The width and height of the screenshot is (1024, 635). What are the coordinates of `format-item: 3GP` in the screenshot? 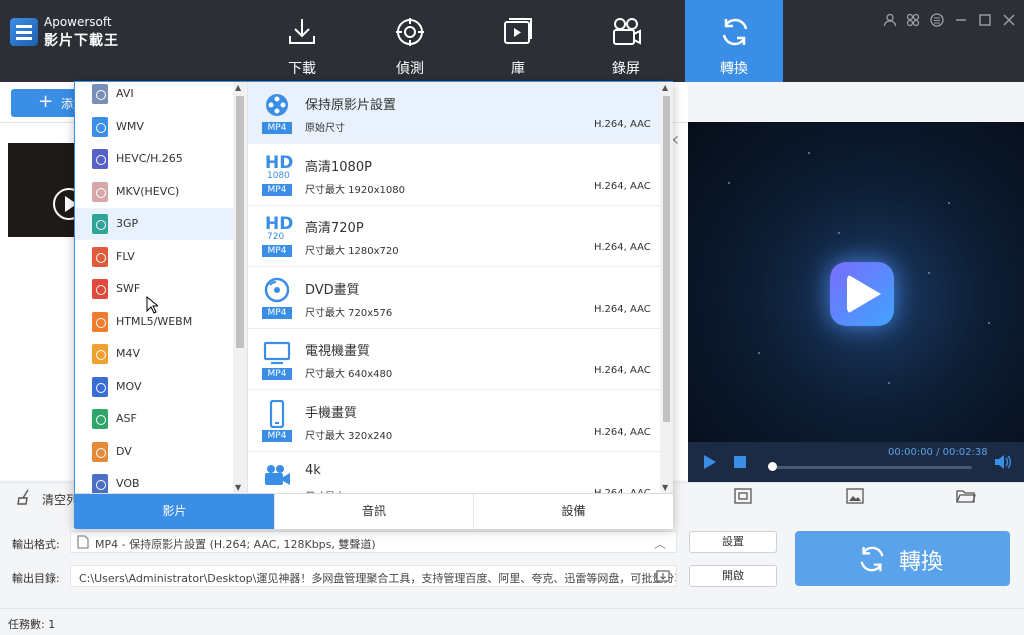 It's located at (154, 224).